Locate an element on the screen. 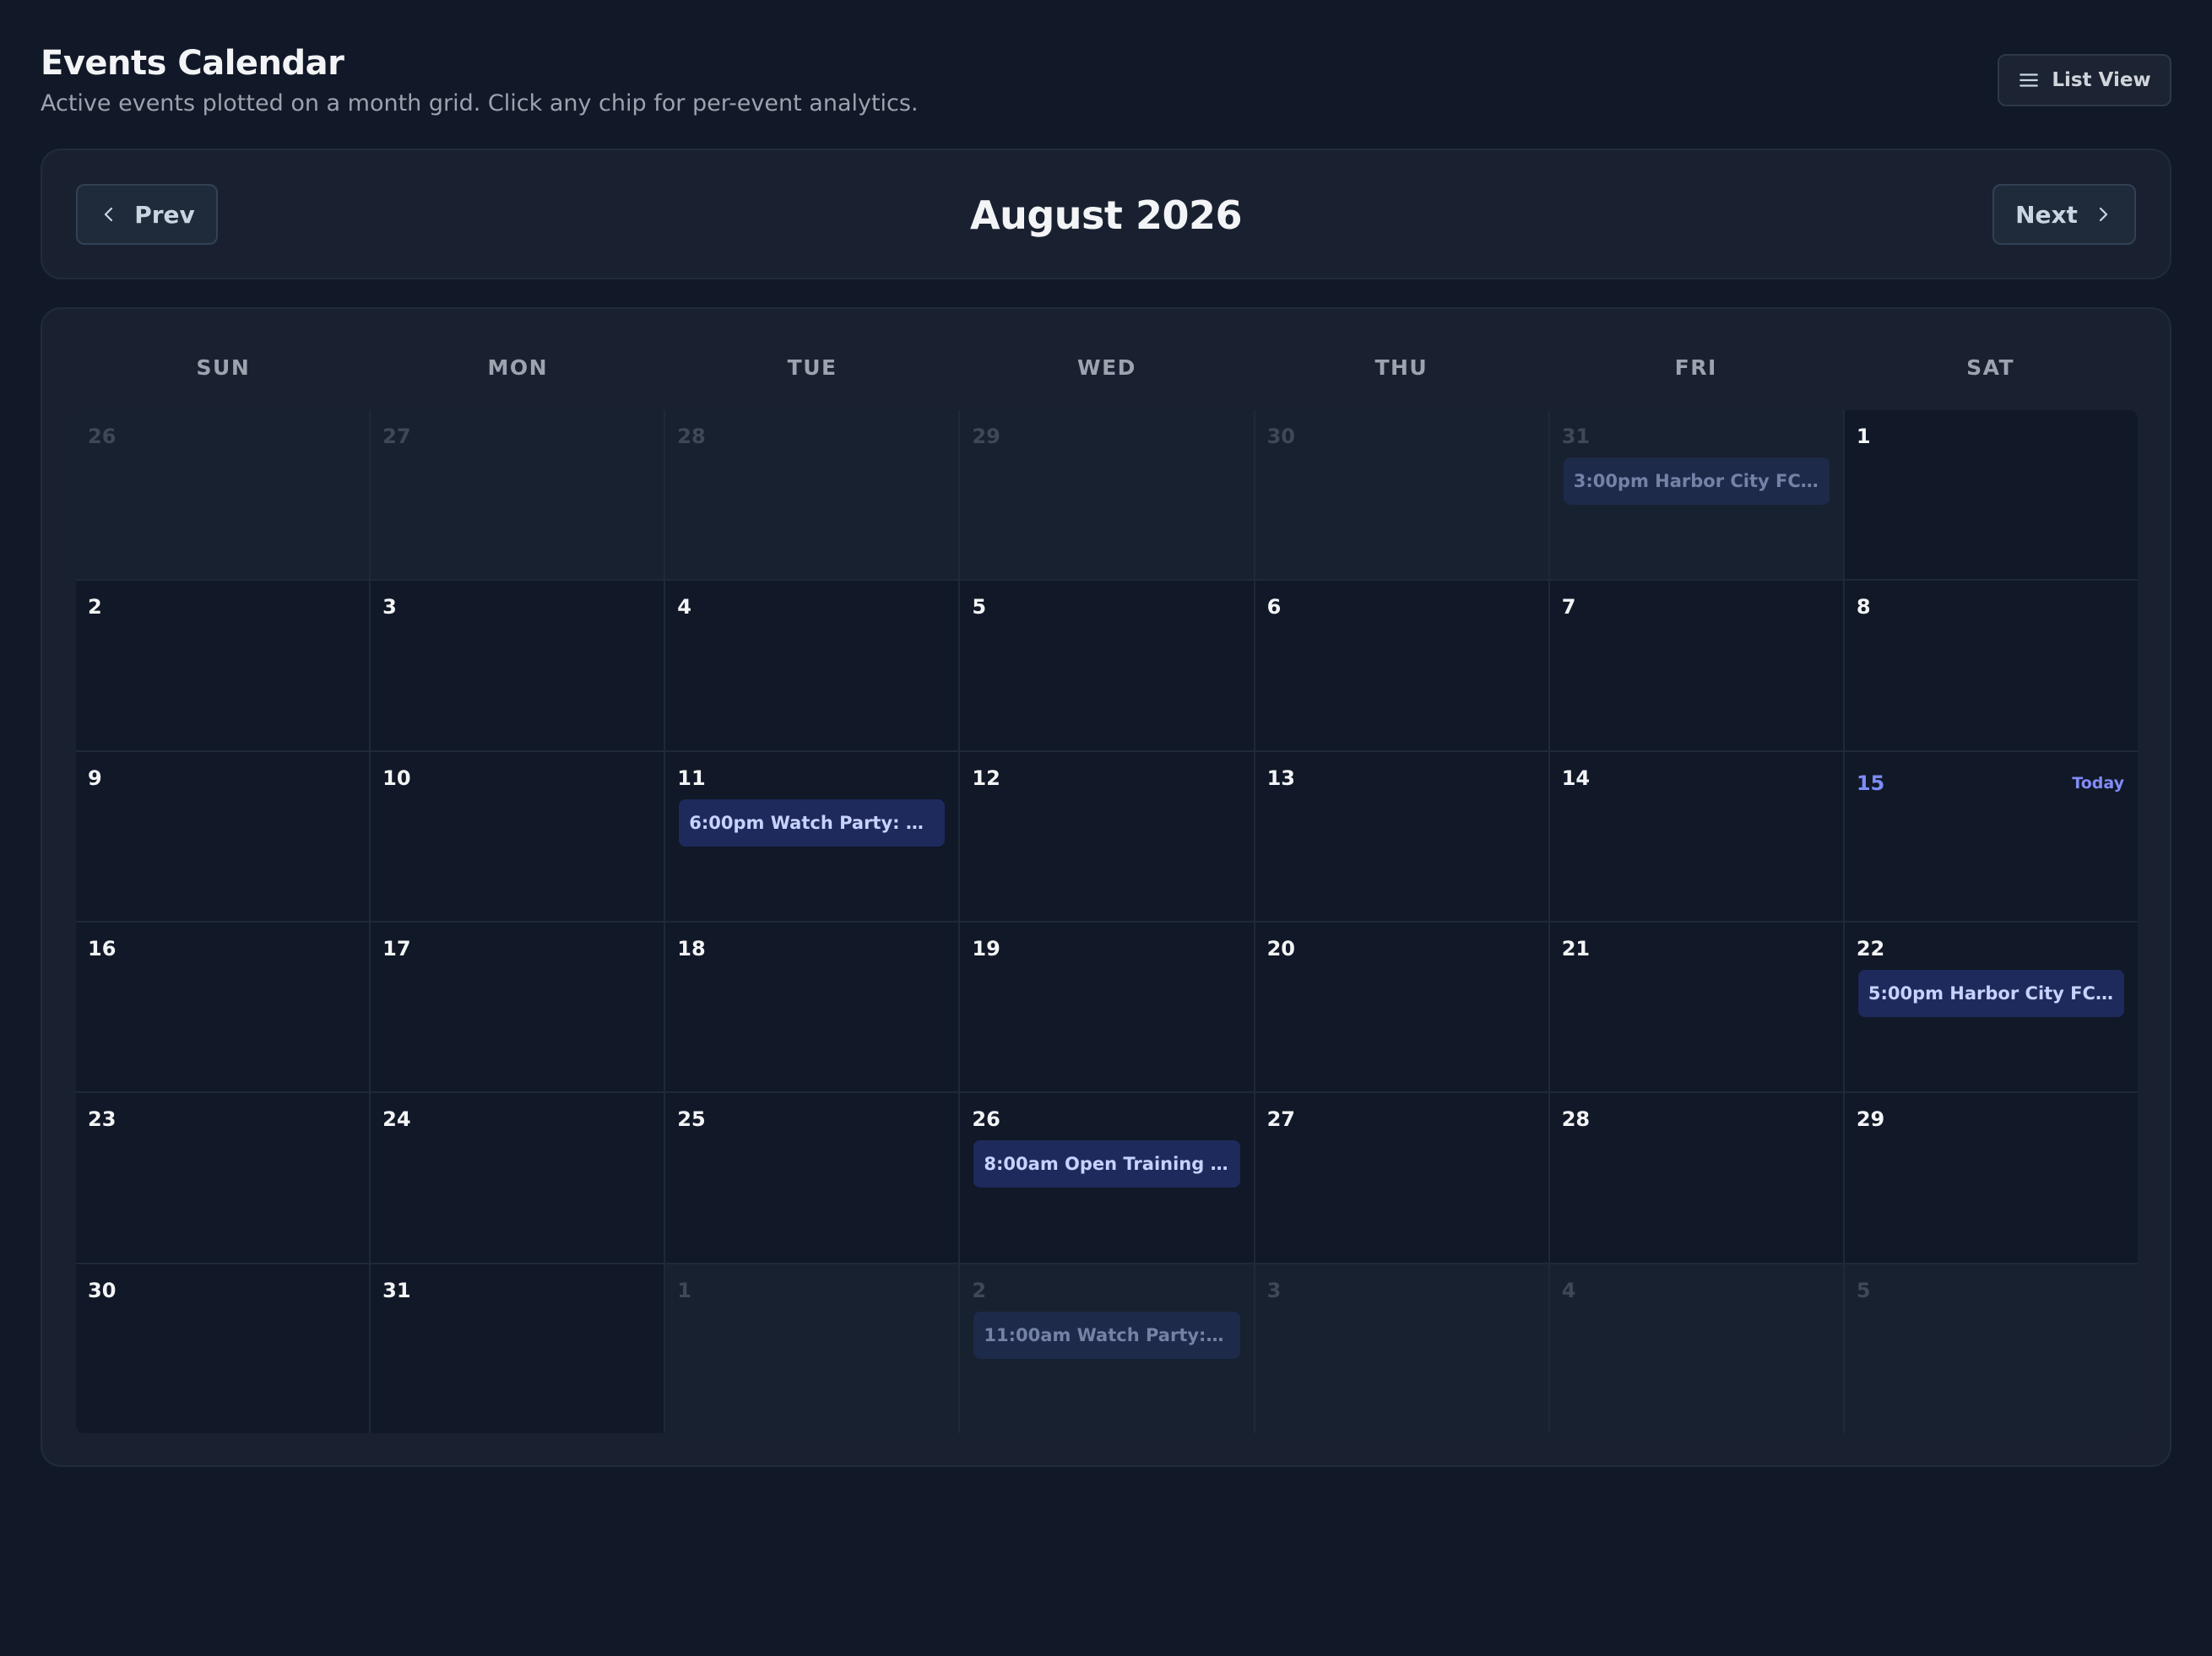 The height and width of the screenshot is (1656, 2212). month-title: August 2026 is located at coordinates (1106, 215).